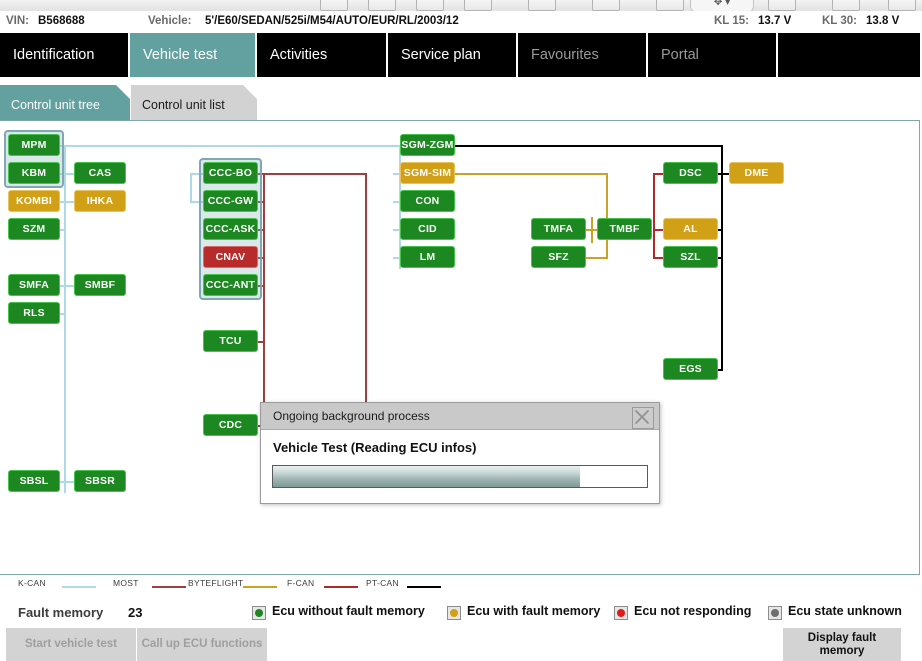 This screenshot has height=661, width=922. What do you see at coordinates (424, 587) in the screenshot?
I see `legend-line-pt-can` at bounding box center [424, 587].